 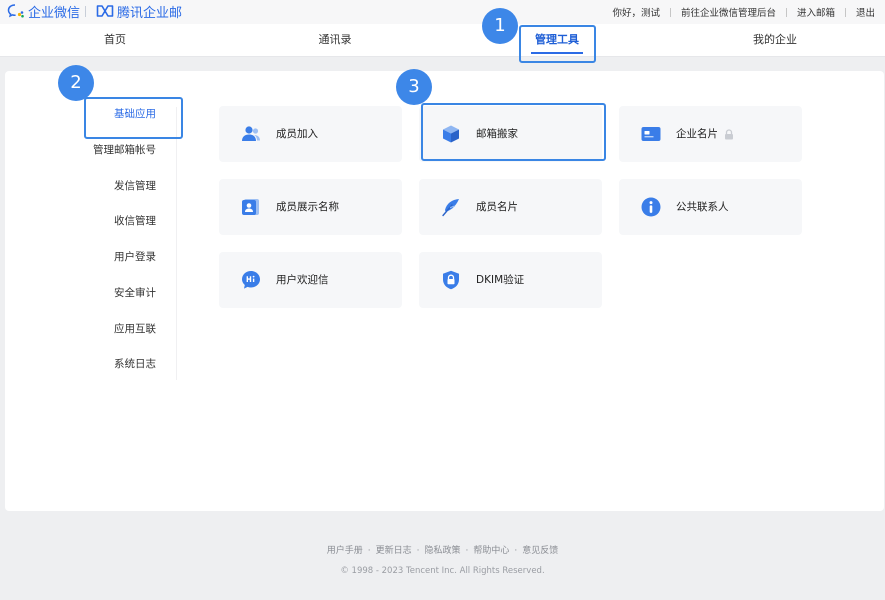 What do you see at coordinates (451, 207) in the screenshot?
I see `feather-icon` at bounding box center [451, 207].